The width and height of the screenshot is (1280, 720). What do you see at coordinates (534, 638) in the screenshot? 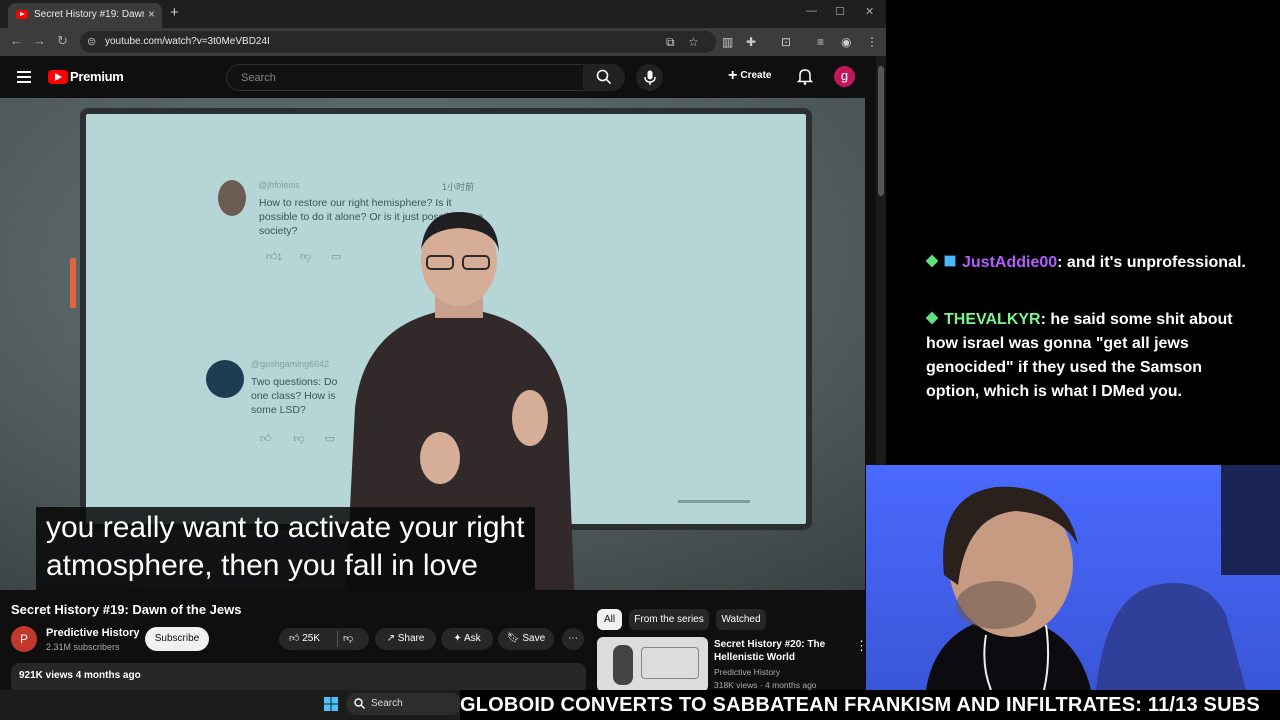
I see `save-label: Save` at bounding box center [534, 638].